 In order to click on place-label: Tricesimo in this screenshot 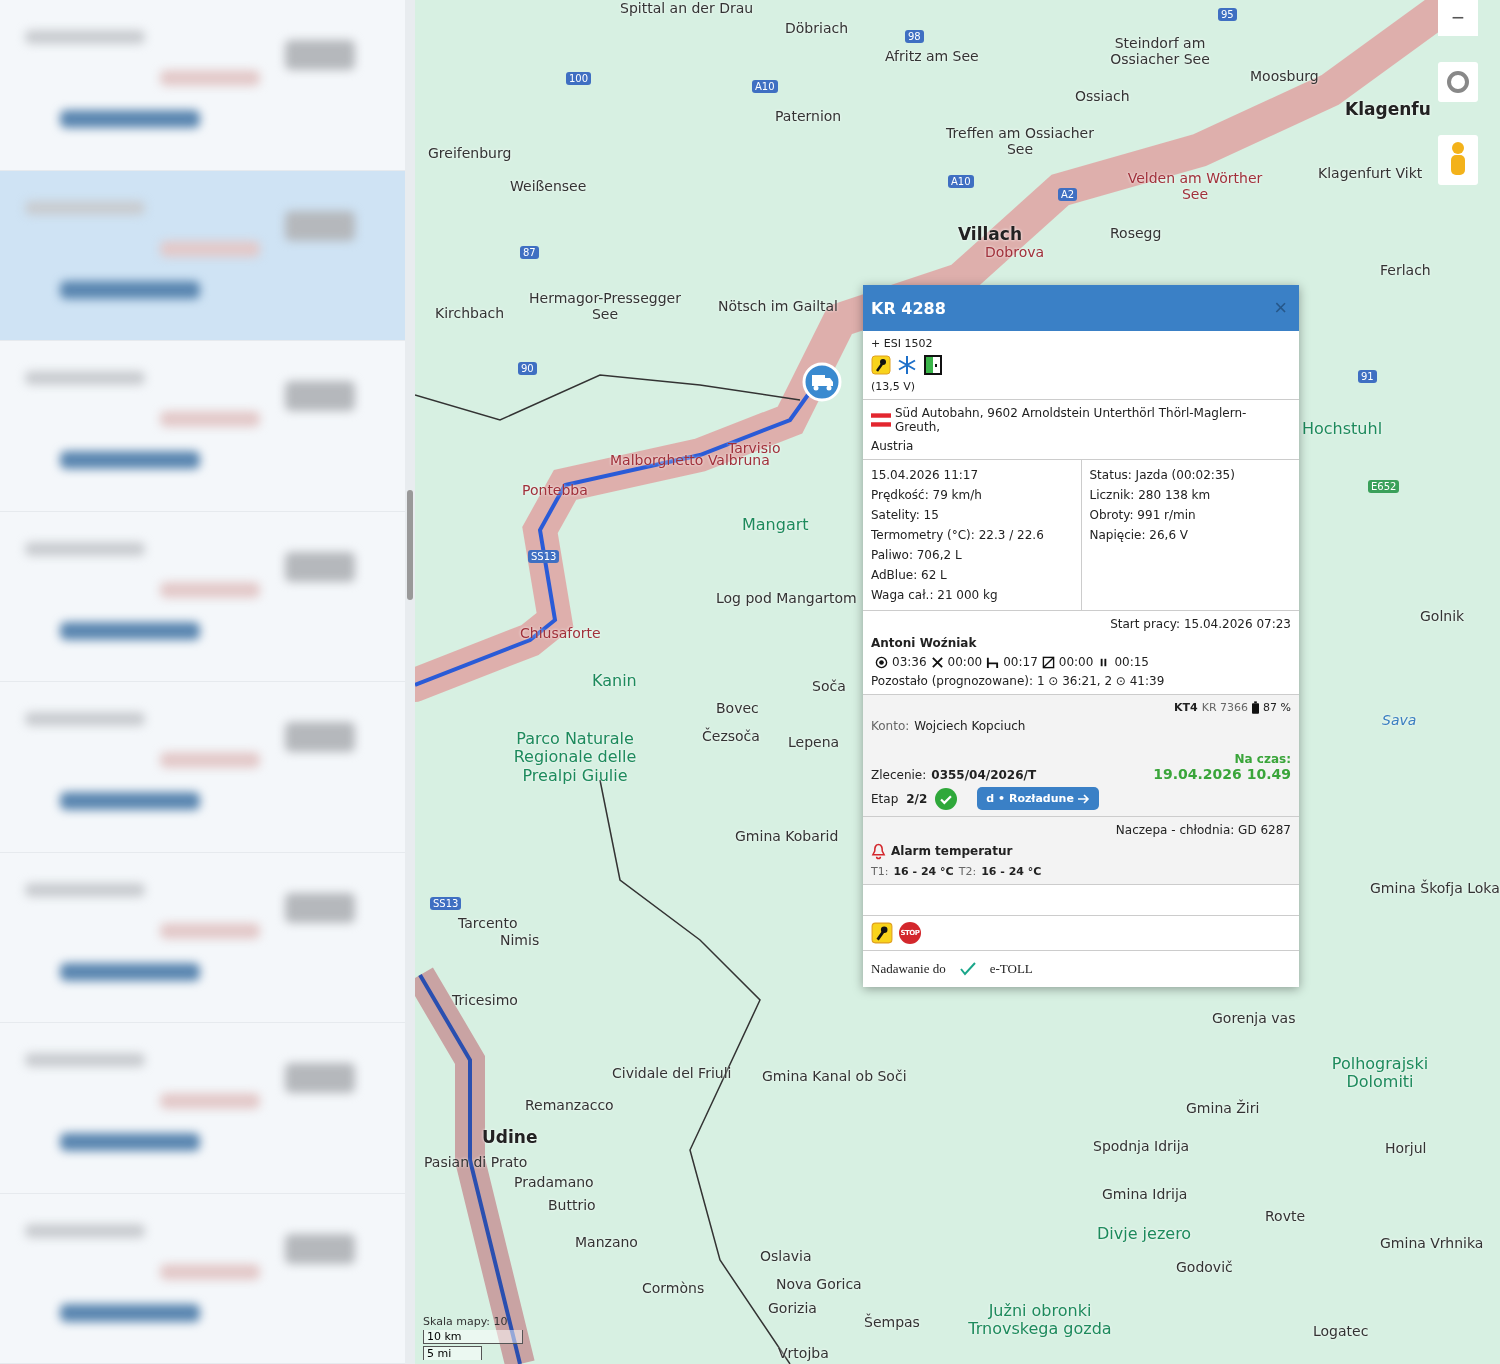, I will do `click(485, 1000)`.